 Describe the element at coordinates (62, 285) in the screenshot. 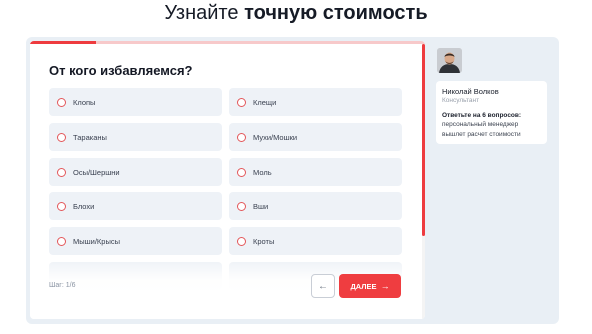

I see `step-counter: Шаг: 1/6` at that location.